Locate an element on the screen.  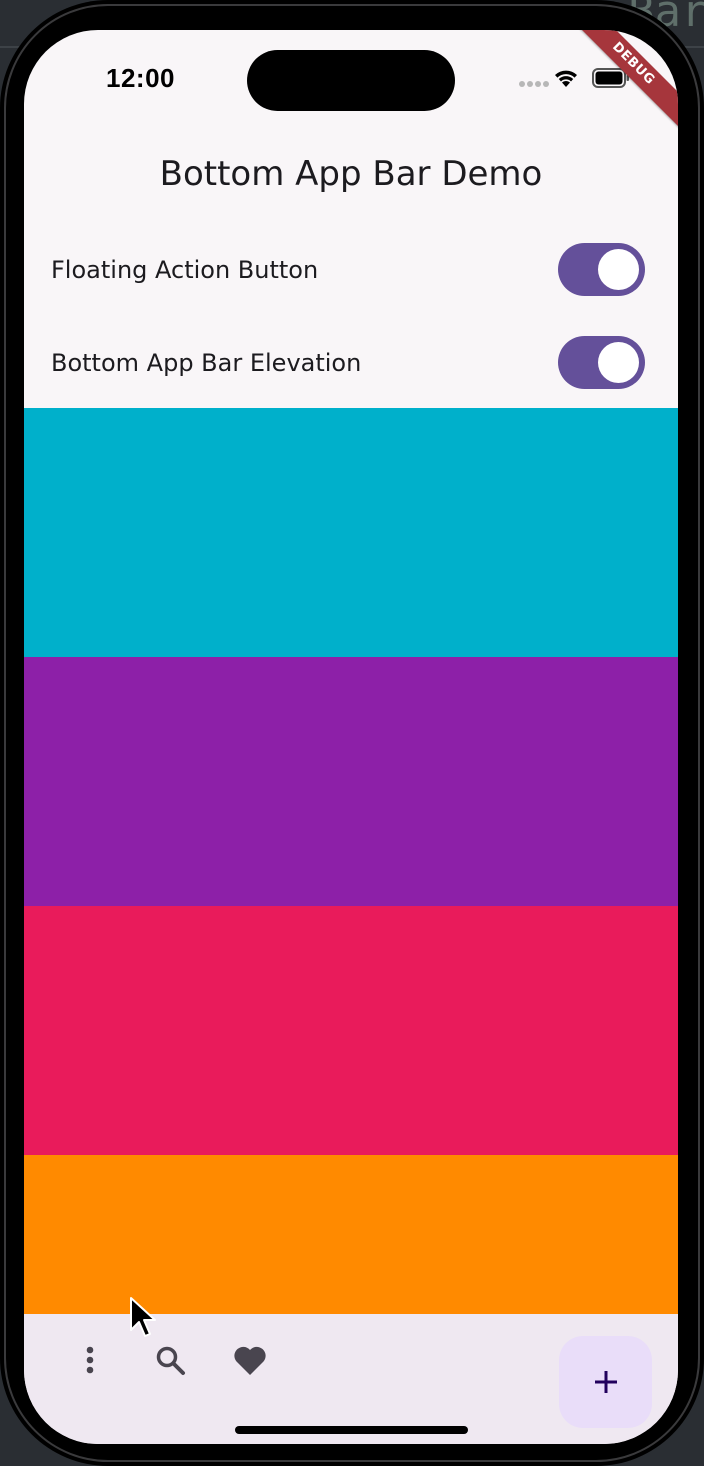
elevation-toggle is located at coordinates (601, 362).